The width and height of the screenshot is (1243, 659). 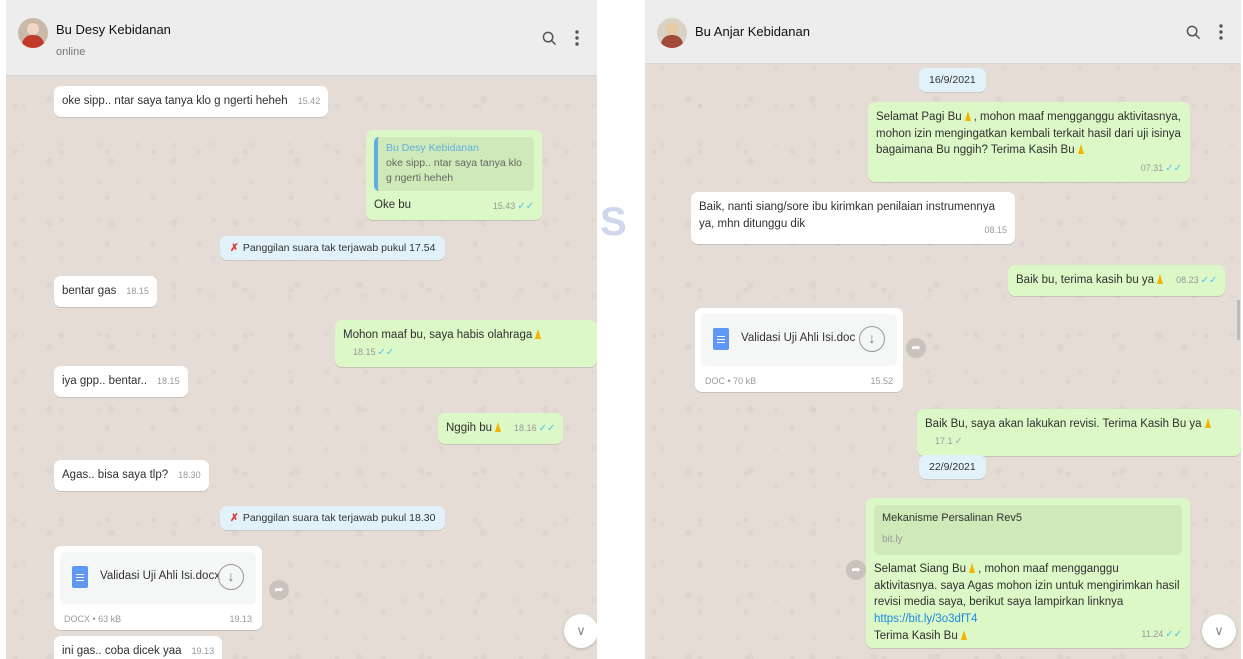 I want to click on message-incoming: Agas.. bisa saya tlp? 18.30, so click(x=131, y=475).